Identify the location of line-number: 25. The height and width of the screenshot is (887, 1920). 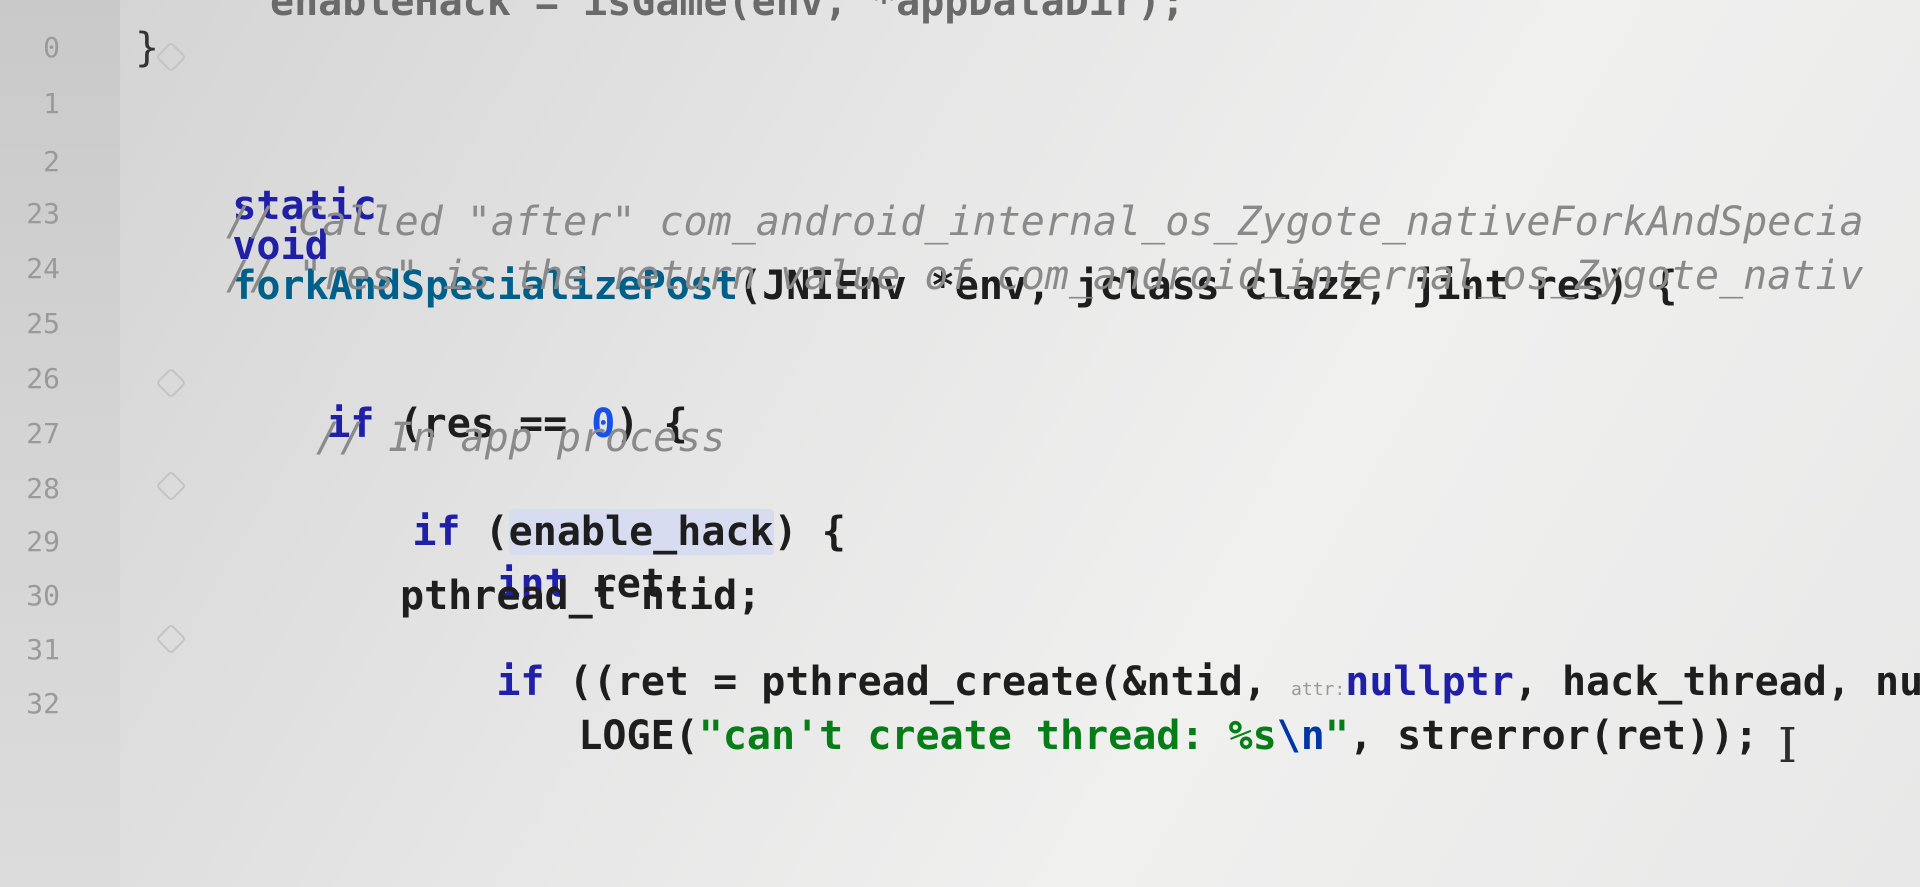
(43, 323).